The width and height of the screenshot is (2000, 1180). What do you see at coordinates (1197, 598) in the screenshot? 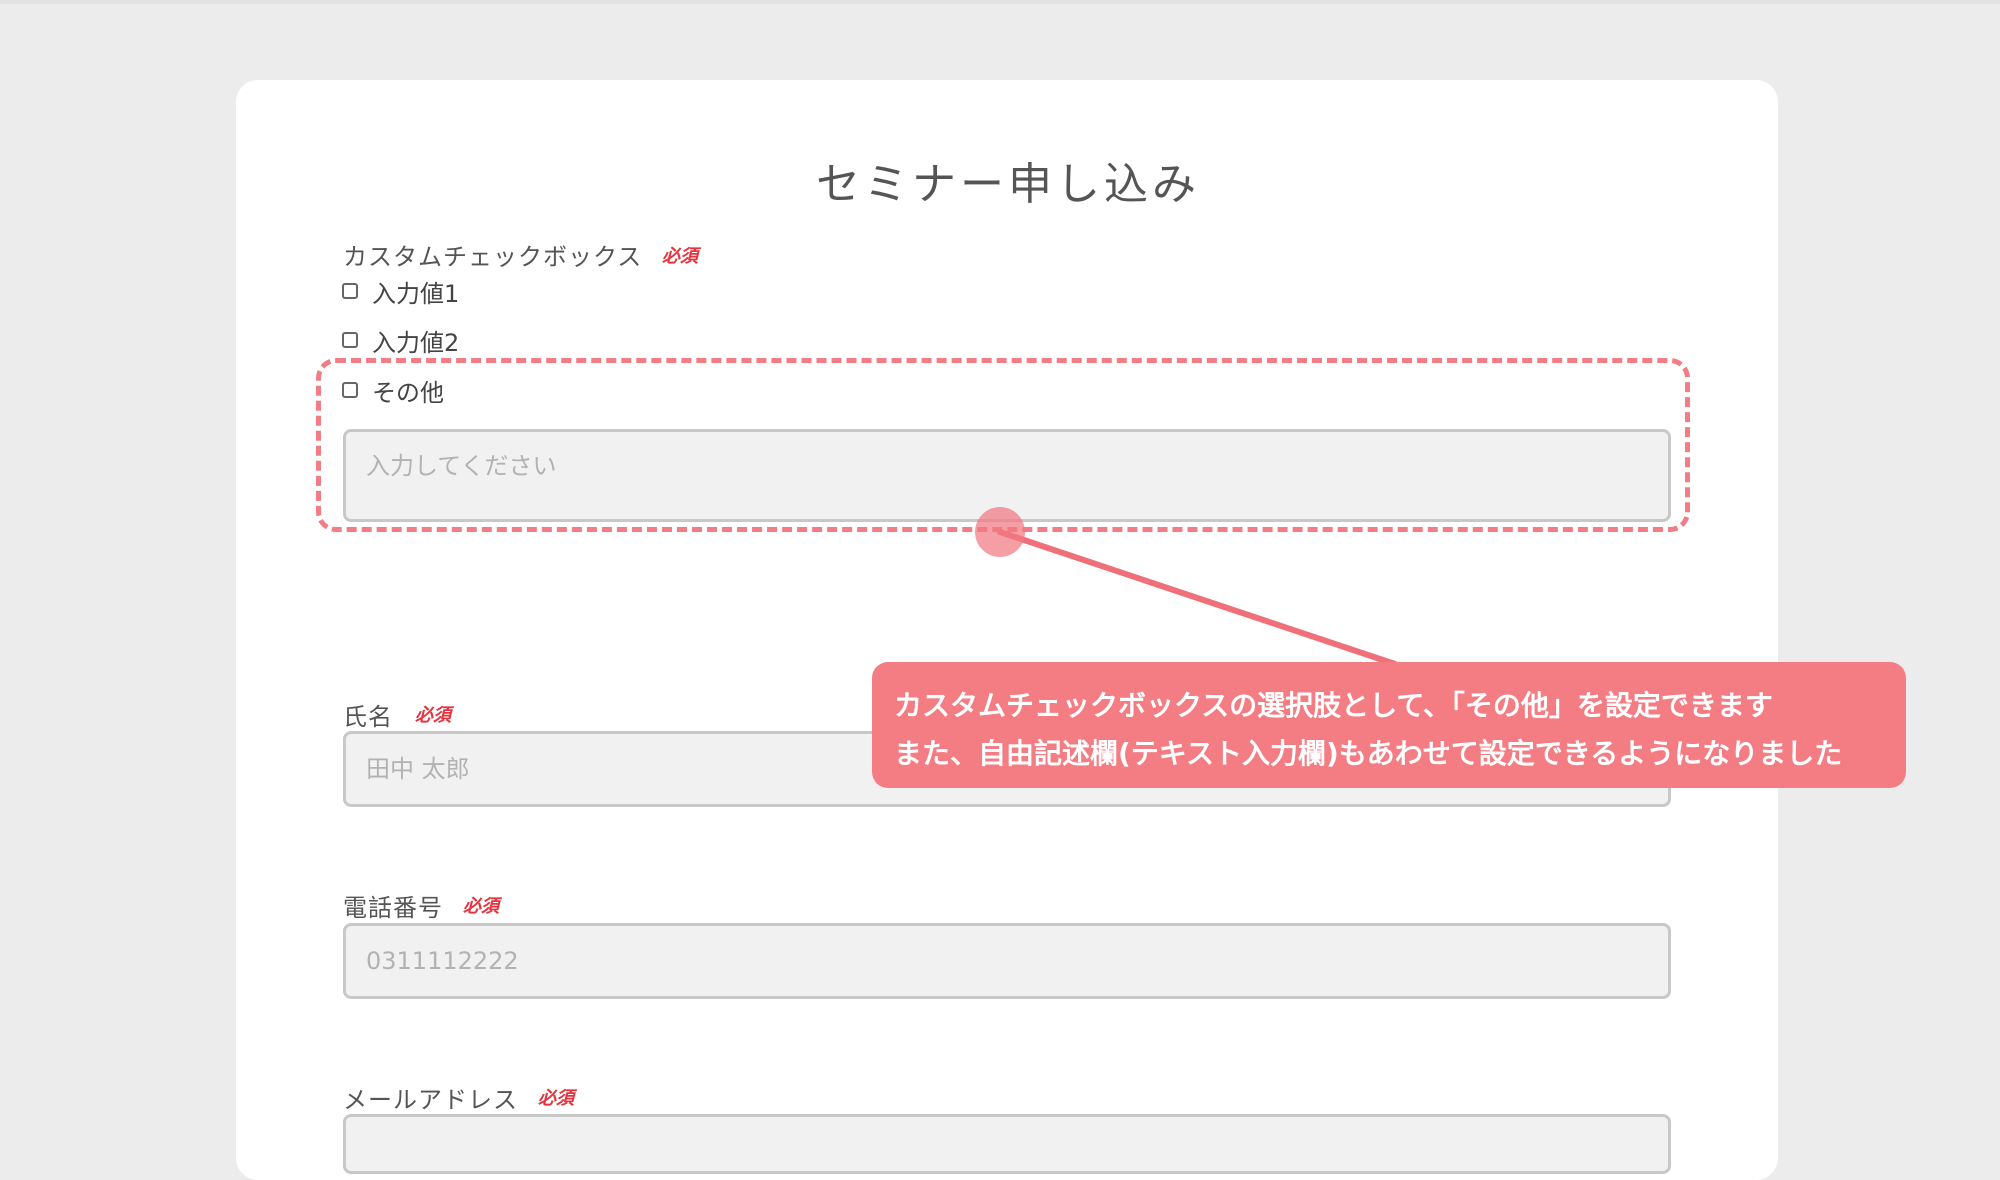
I see `callout-connector` at bounding box center [1197, 598].